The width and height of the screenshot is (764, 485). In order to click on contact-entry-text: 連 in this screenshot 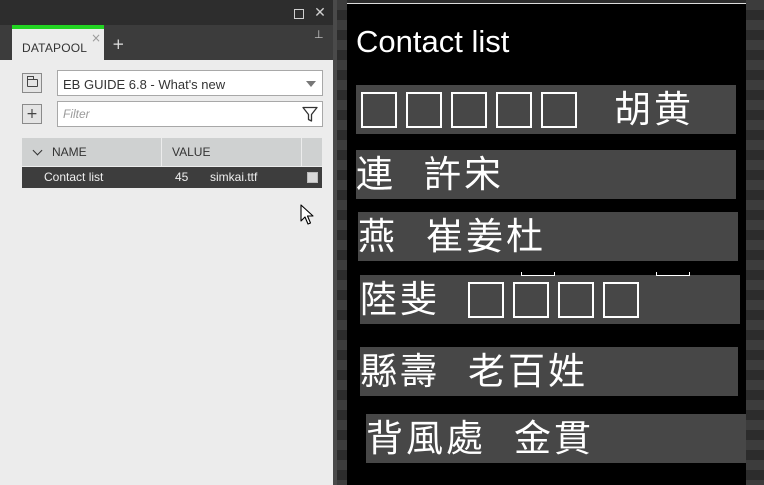, I will do `click(376, 174)`.